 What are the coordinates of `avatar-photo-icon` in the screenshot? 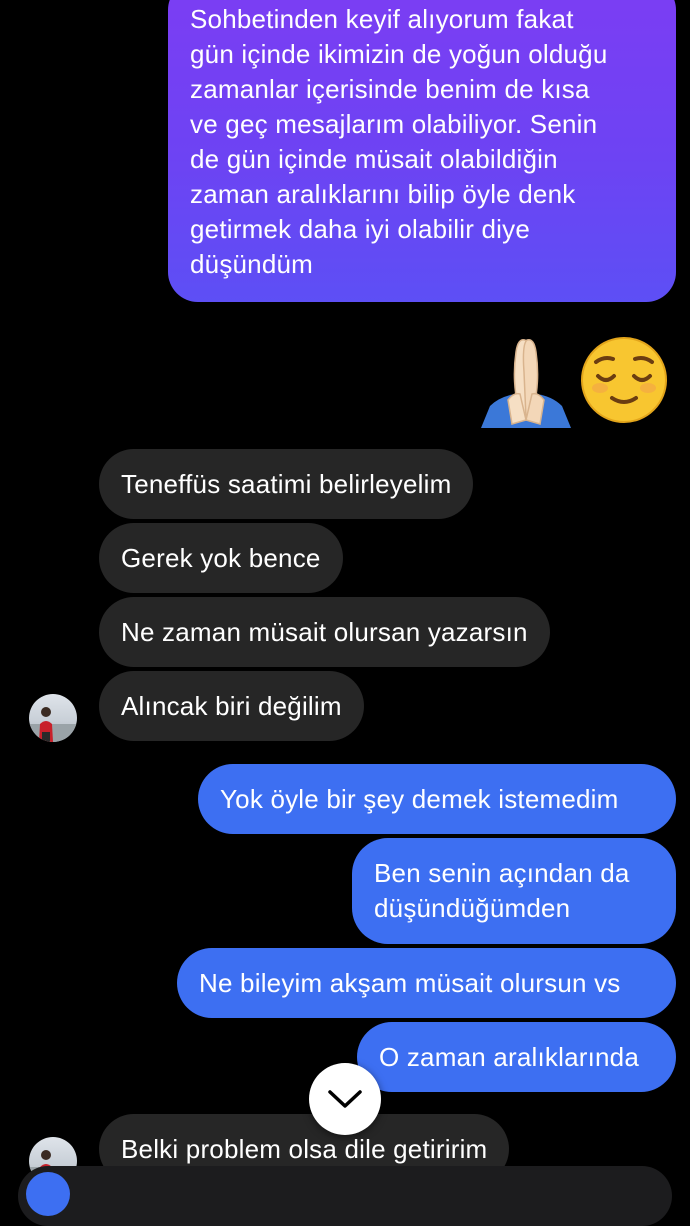 It's located at (53, 724).